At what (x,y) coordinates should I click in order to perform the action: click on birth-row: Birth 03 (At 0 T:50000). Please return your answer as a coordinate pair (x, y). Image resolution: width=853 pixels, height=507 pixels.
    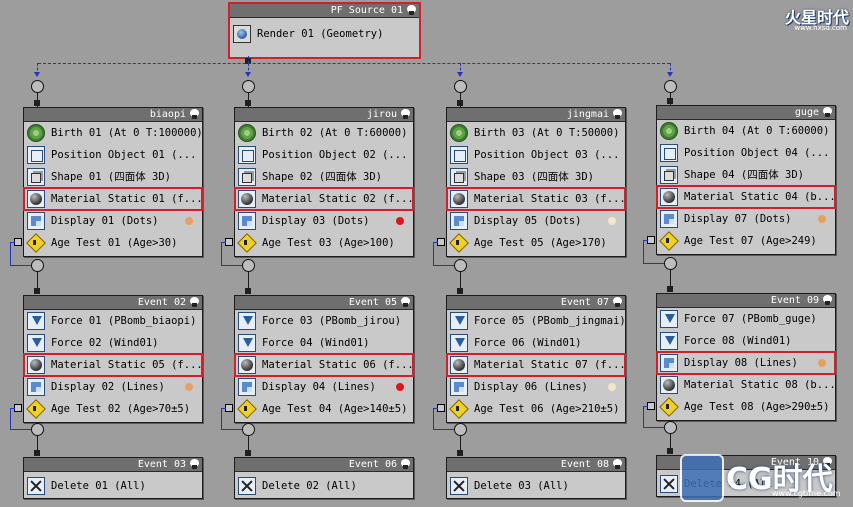
    Looking at the image, I should click on (536, 133).